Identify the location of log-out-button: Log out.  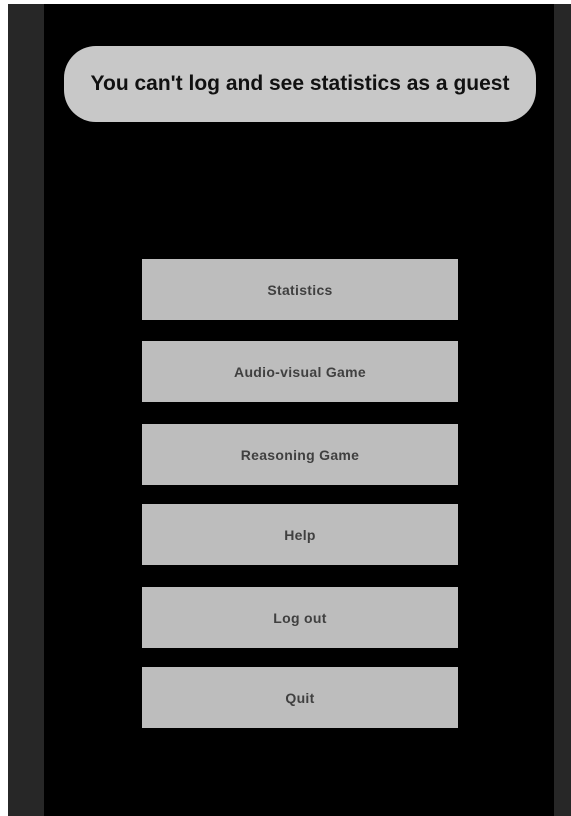
(300, 617).